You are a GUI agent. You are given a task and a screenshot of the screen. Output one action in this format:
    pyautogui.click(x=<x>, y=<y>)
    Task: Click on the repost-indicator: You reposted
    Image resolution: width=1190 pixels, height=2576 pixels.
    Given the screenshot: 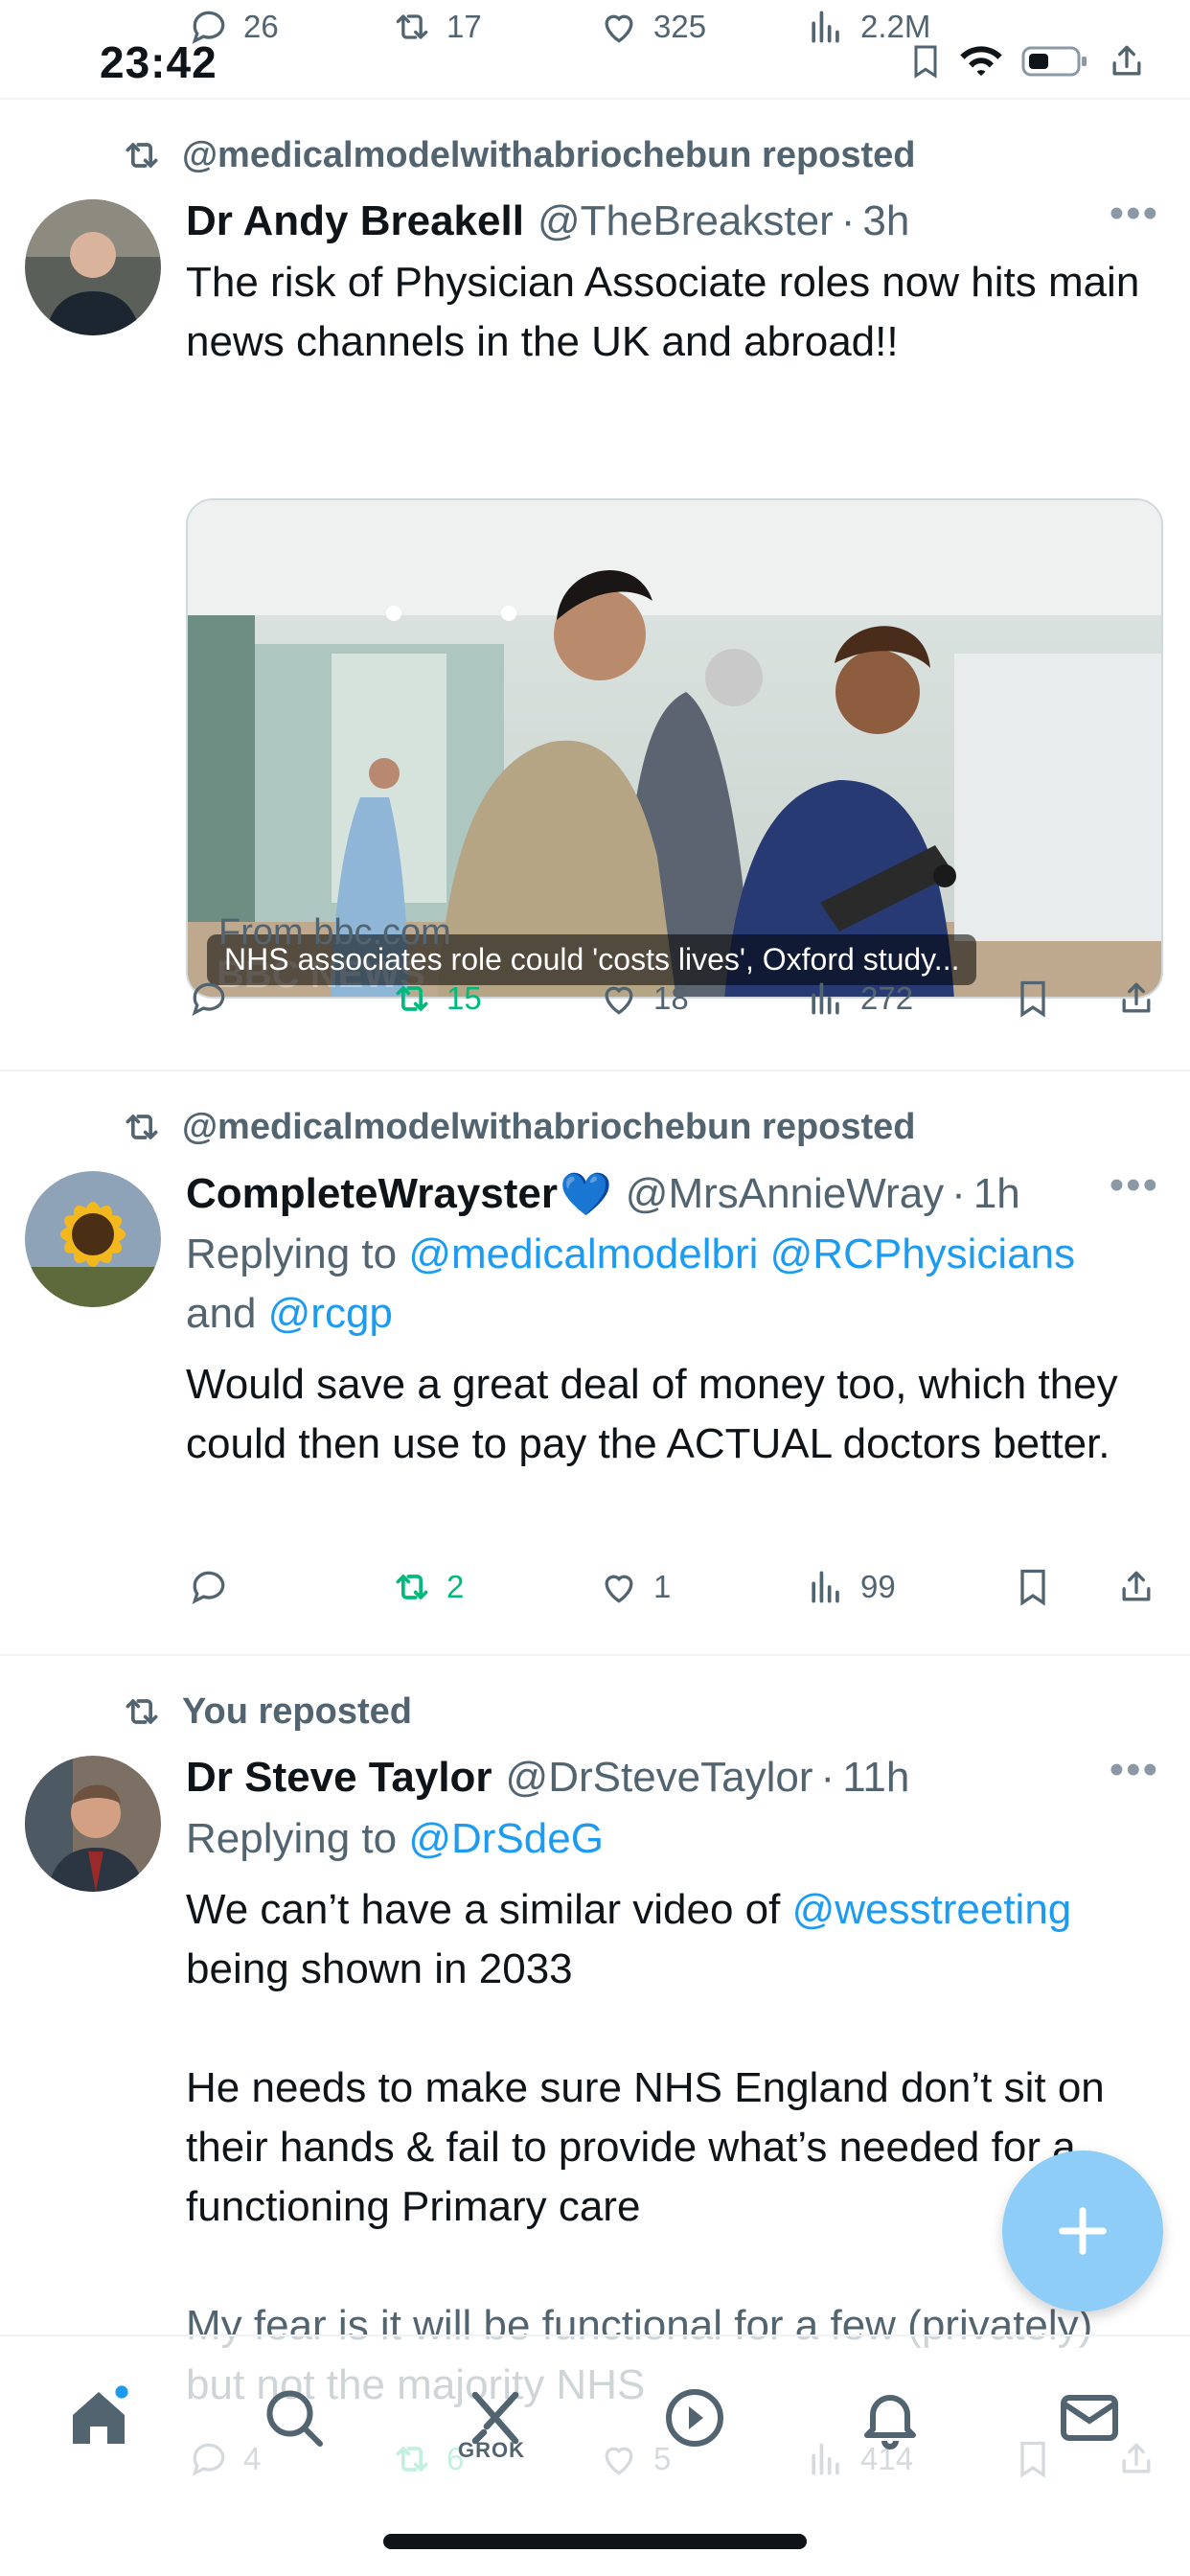 What is the action you would take?
    pyautogui.click(x=266, y=1711)
    